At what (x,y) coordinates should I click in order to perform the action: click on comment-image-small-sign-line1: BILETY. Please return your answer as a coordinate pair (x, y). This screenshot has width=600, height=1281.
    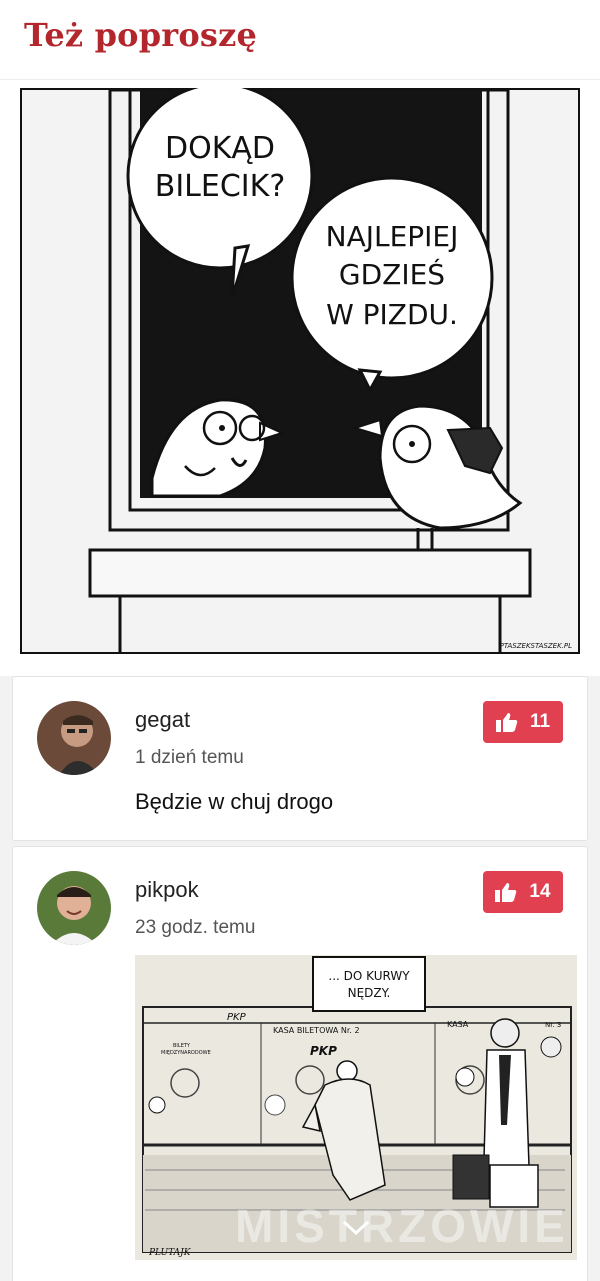
    Looking at the image, I should click on (182, 1046).